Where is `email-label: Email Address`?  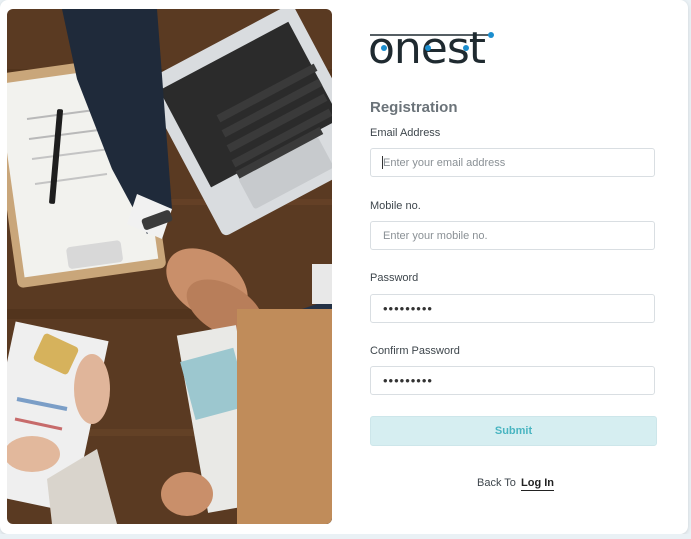 email-label: Email Address is located at coordinates (405, 133).